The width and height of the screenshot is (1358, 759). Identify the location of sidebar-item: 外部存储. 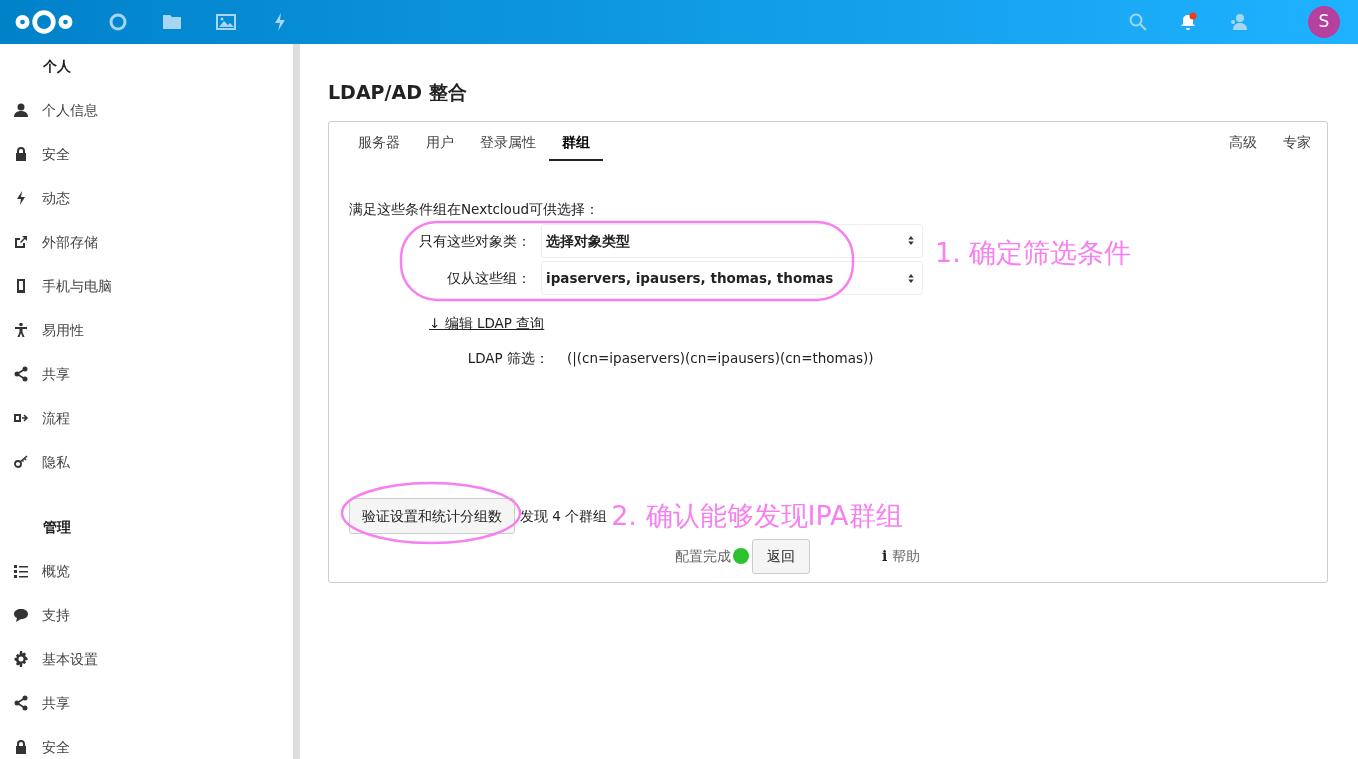
(146, 242).